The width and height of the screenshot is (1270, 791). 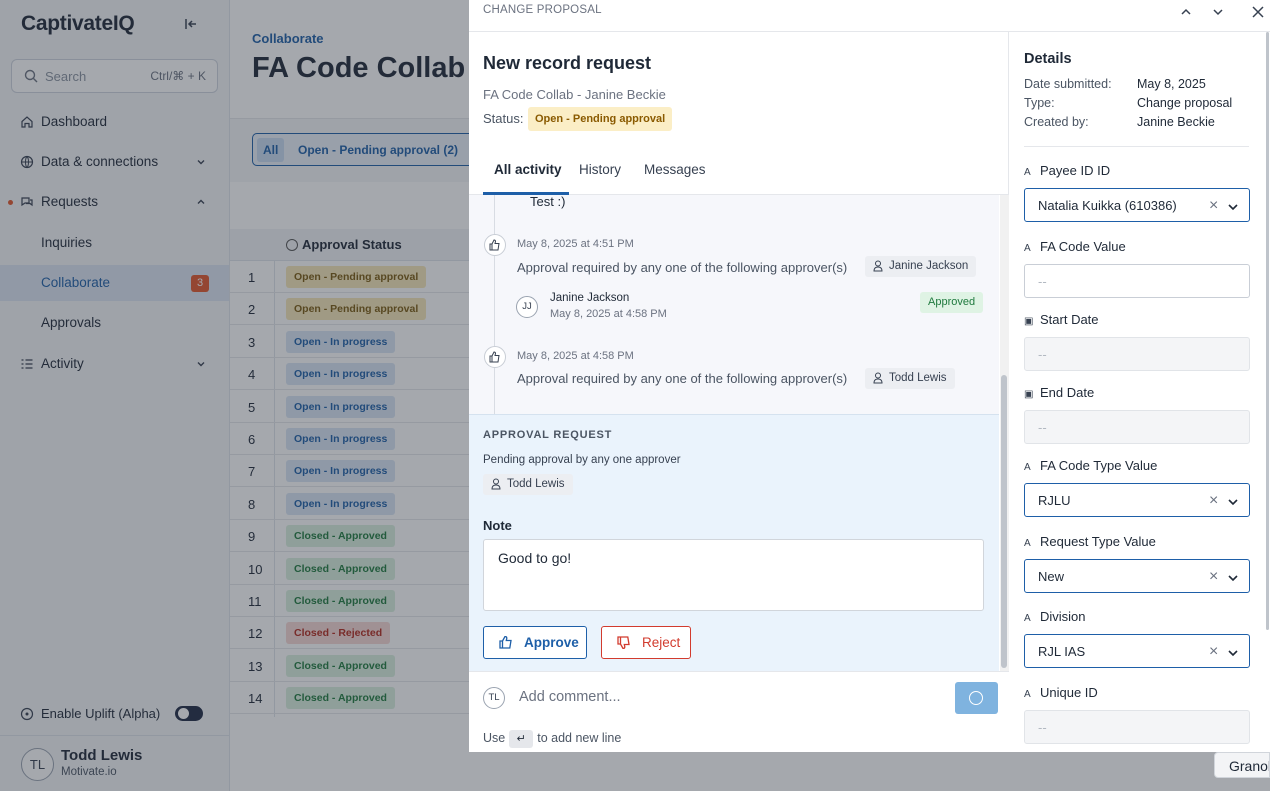 What do you see at coordinates (952, 302) in the screenshot?
I see `approved-badge: Approved` at bounding box center [952, 302].